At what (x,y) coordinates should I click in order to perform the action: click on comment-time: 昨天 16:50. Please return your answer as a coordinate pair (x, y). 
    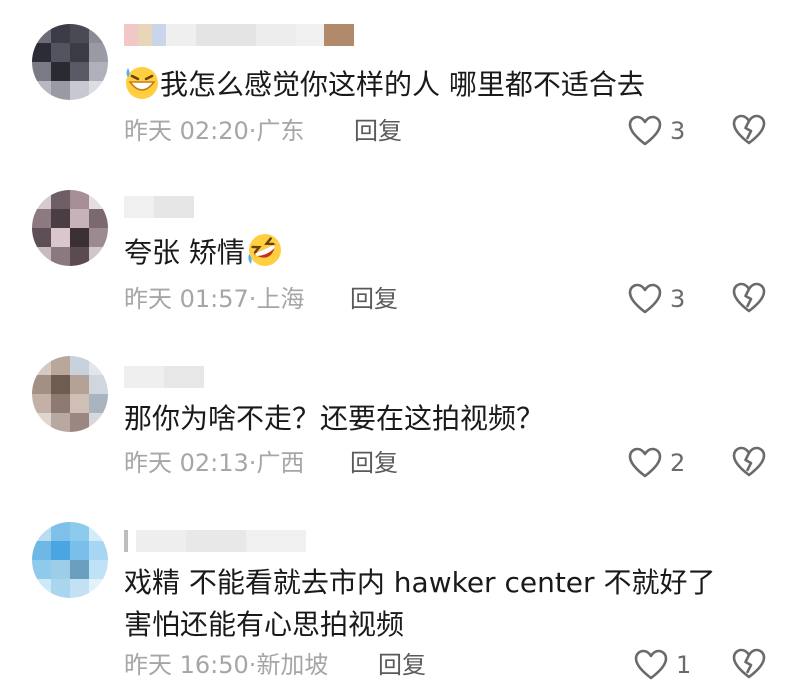
    Looking at the image, I should click on (186, 665).